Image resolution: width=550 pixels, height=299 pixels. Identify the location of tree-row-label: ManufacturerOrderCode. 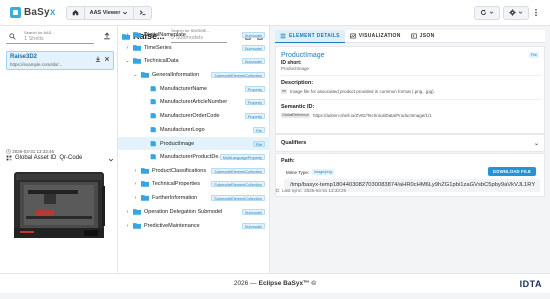
(190, 115).